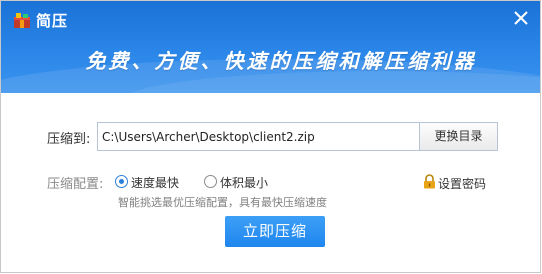 The width and height of the screenshot is (542, 274). Describe the element at coordinates (75, 184) in the screenshot. I see `compress-config-label: 压缩配置:` at that location.